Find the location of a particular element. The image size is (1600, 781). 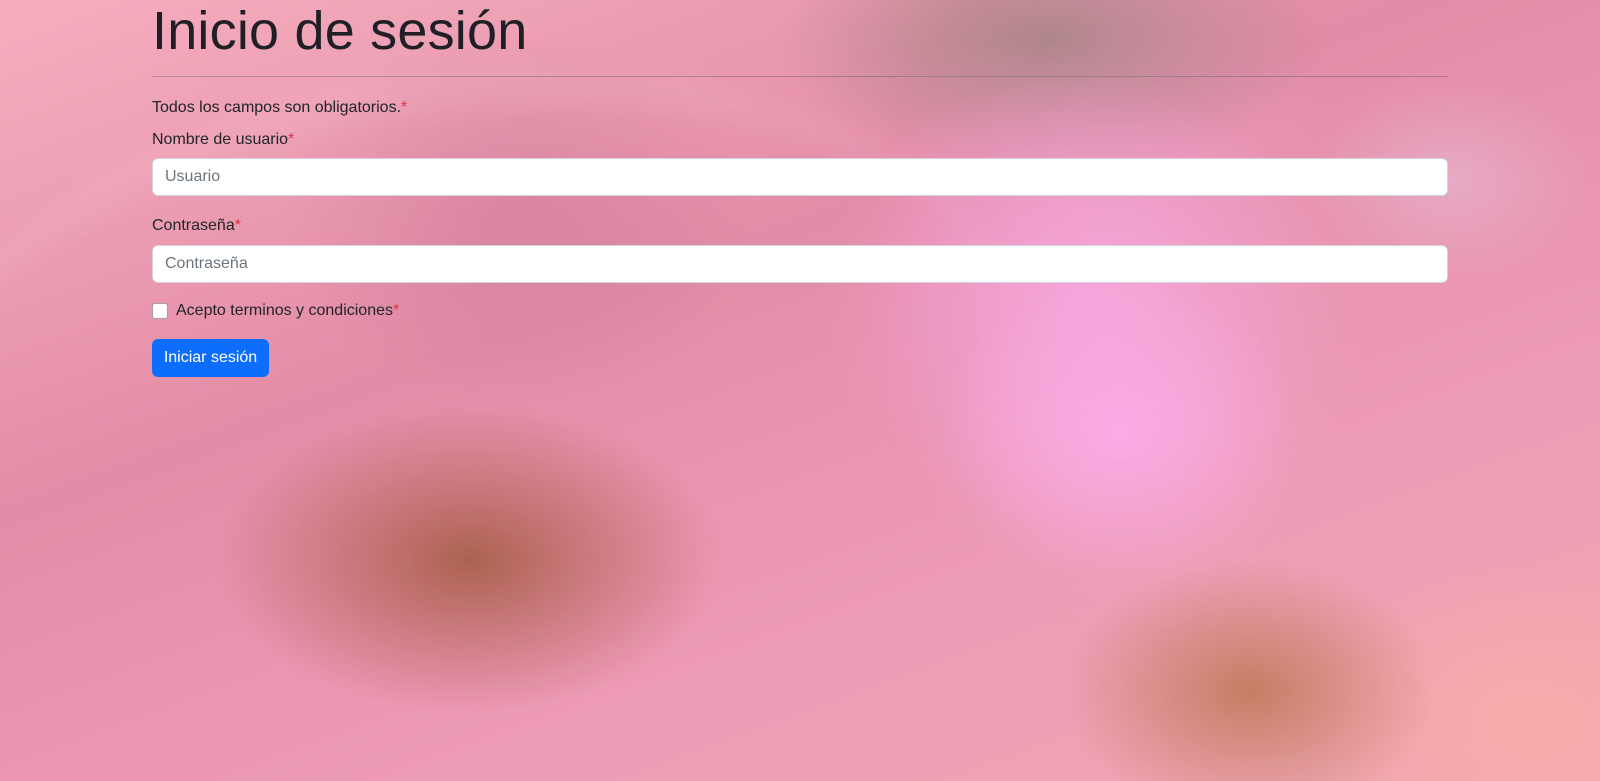

required-fields-note: Todos los campos son obligatorios.* is located at coordinates (279, 108).